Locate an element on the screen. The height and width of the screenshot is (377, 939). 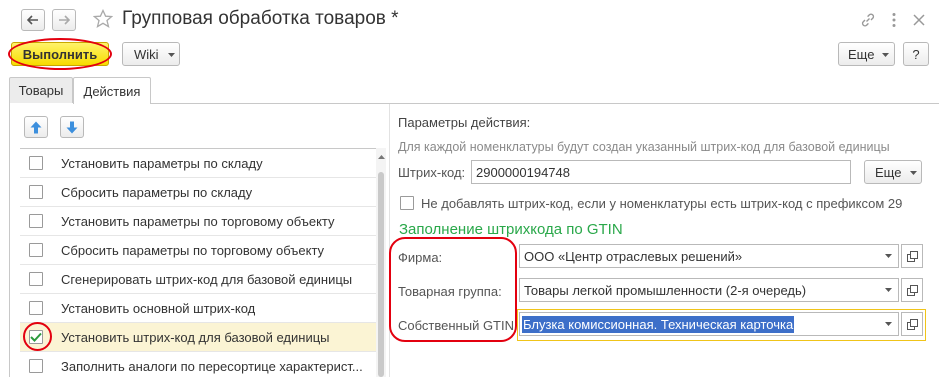
list-item: Установить основной штрих-код is located at coordinates (198, 308).